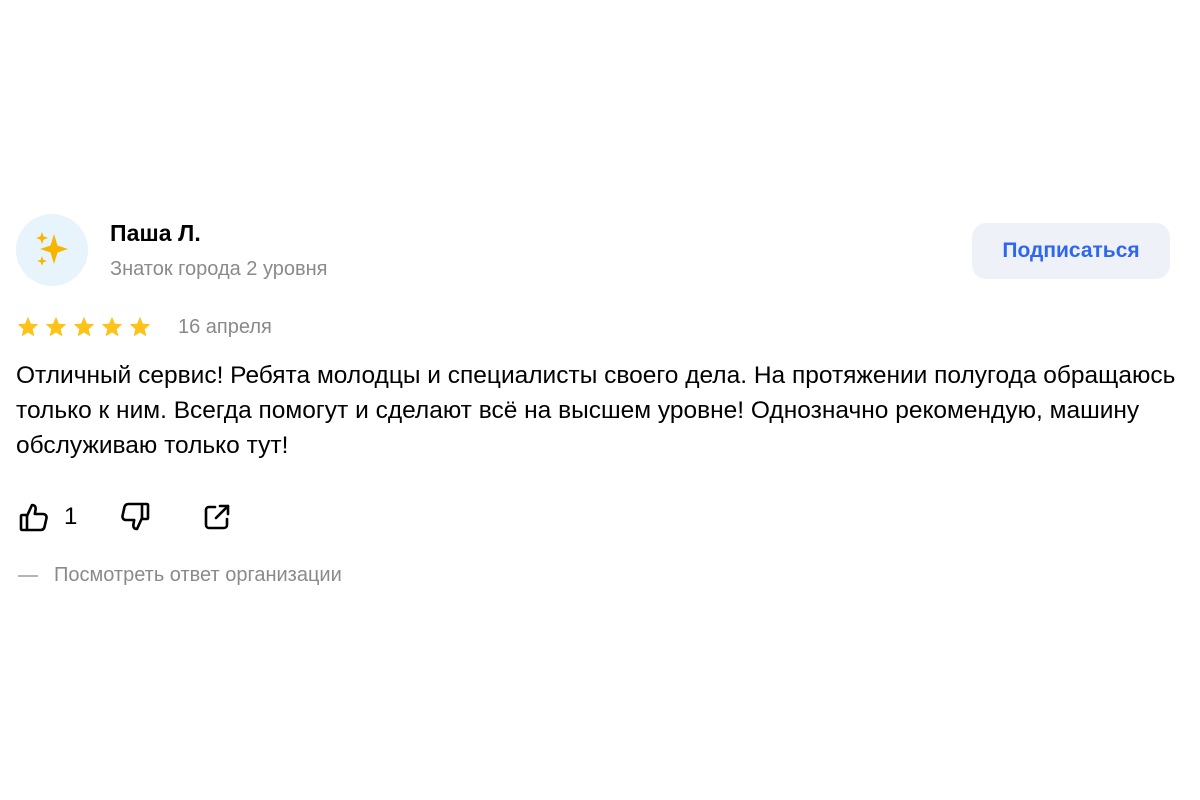 The image size is (1200, 800). I want to click on like-button: 1, so click(46, 517).